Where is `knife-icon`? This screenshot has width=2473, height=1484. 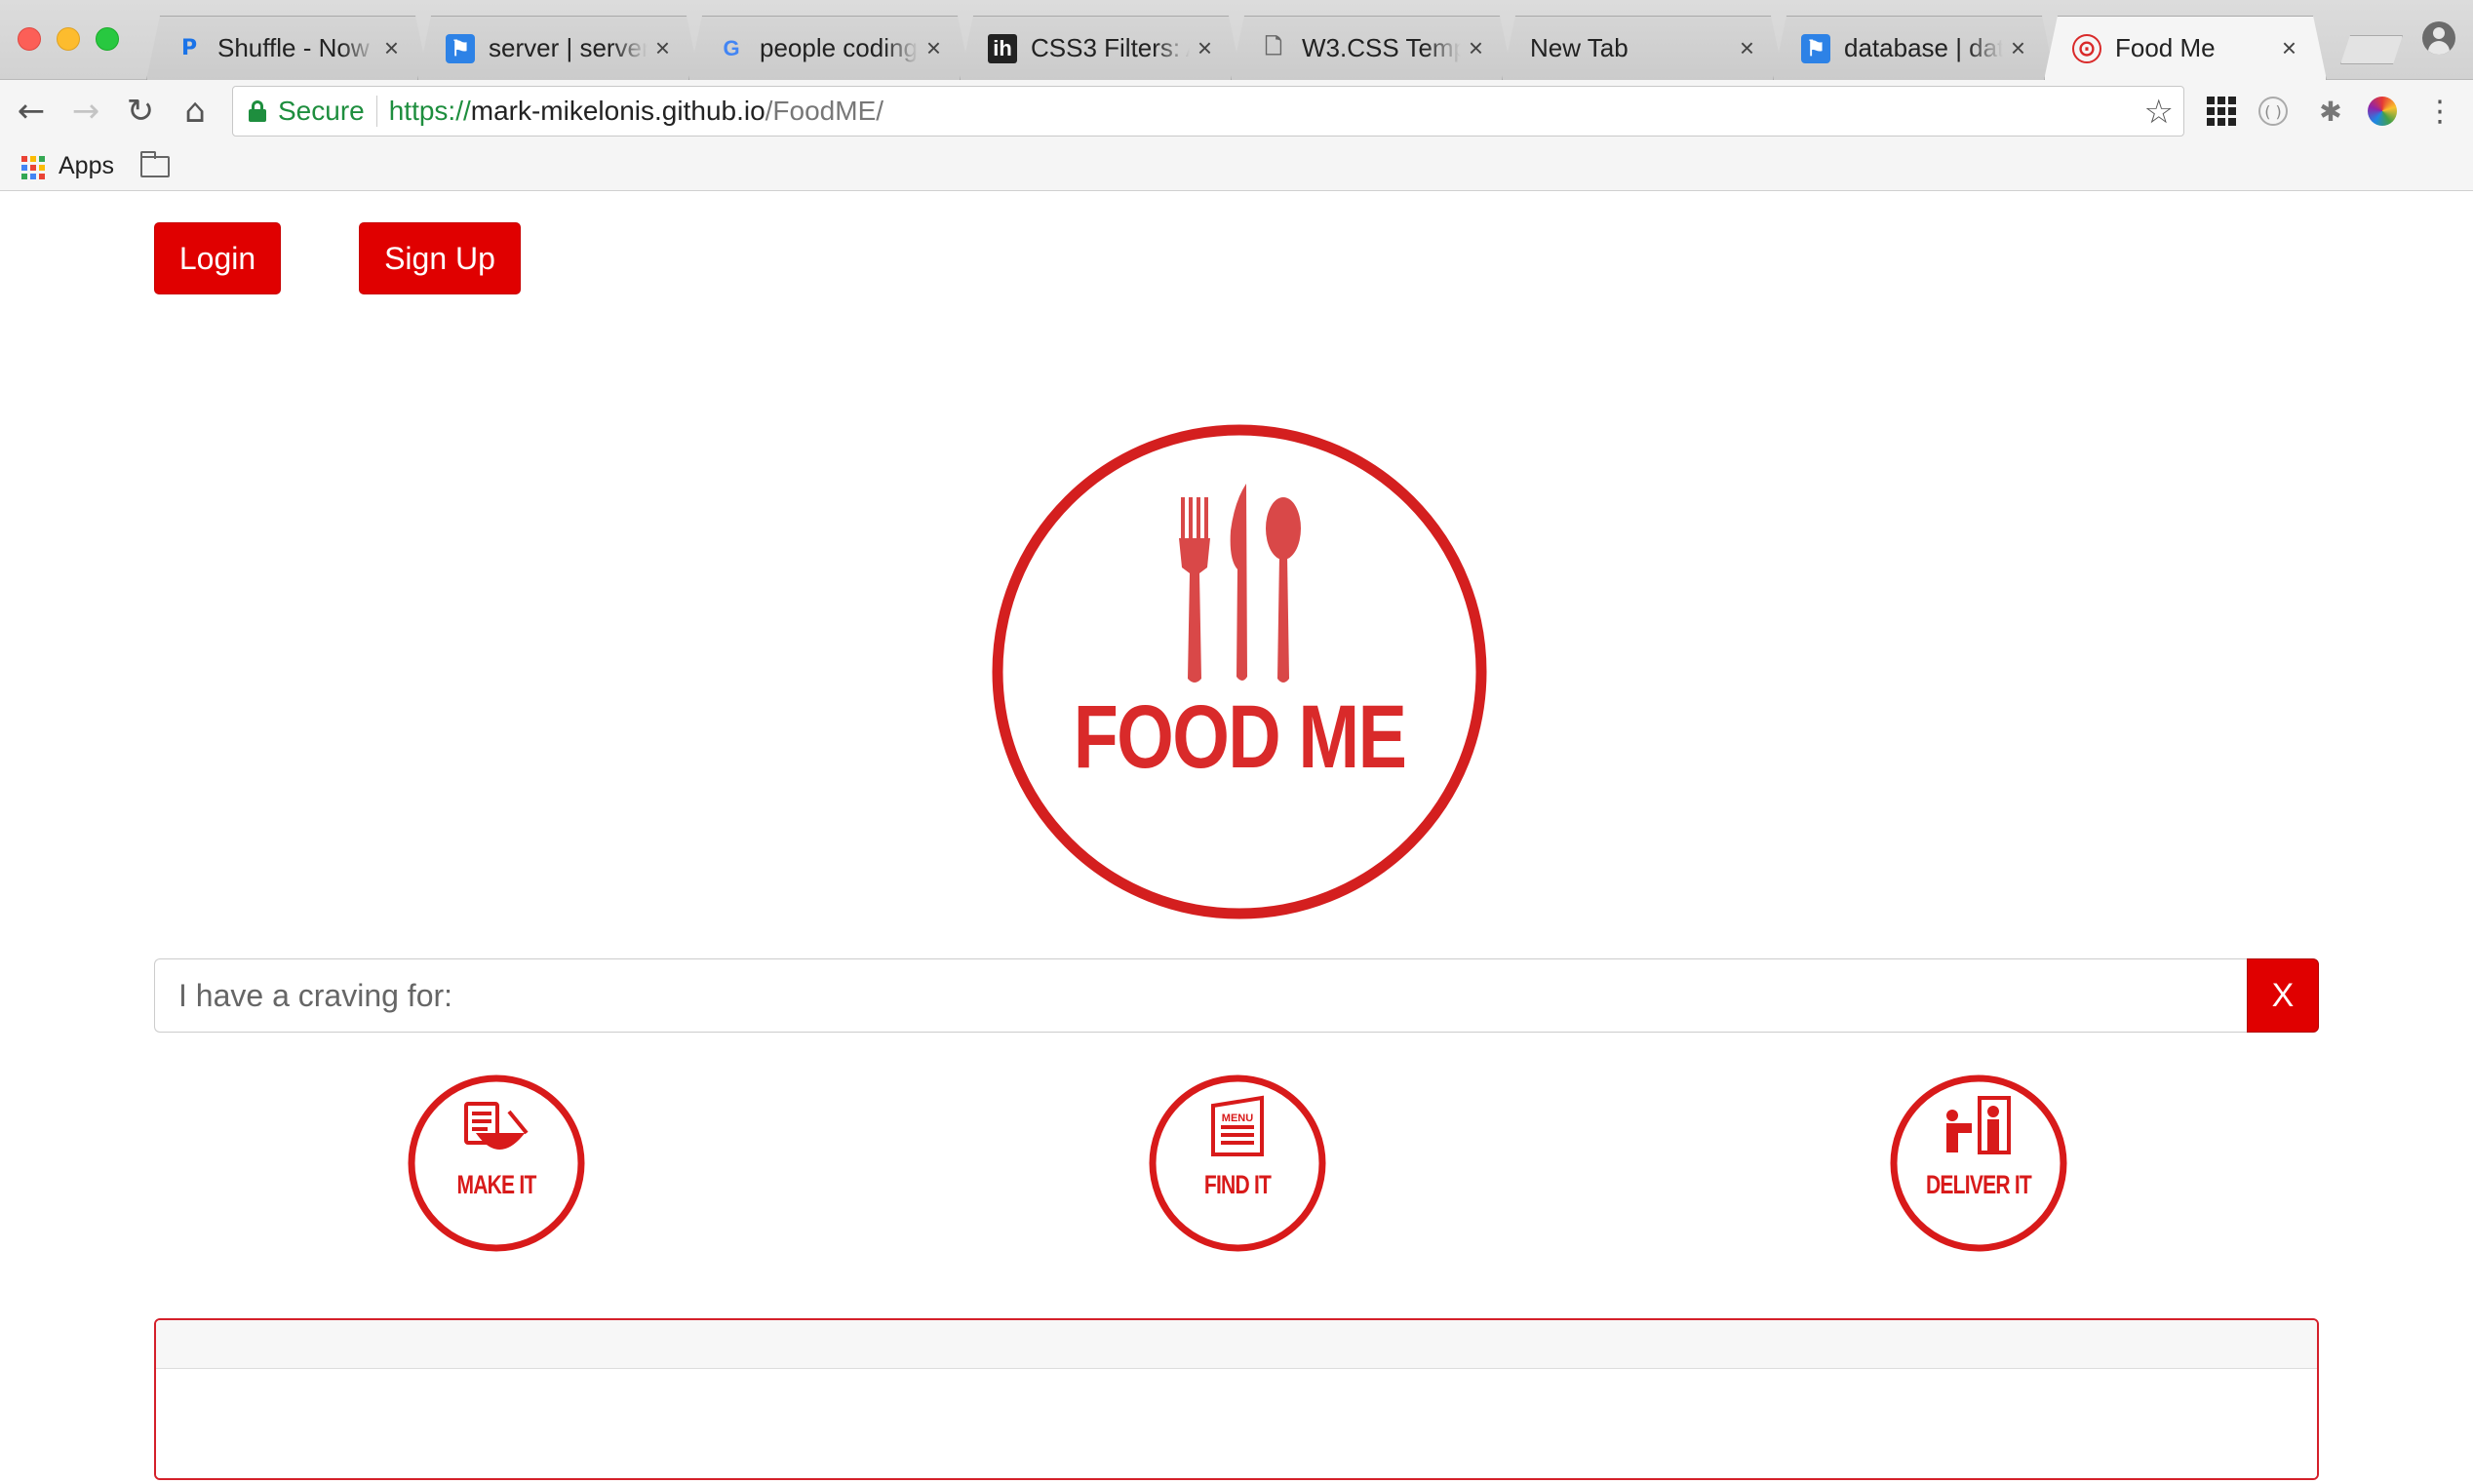 knife-icon is located at coordinates (1238, 582).